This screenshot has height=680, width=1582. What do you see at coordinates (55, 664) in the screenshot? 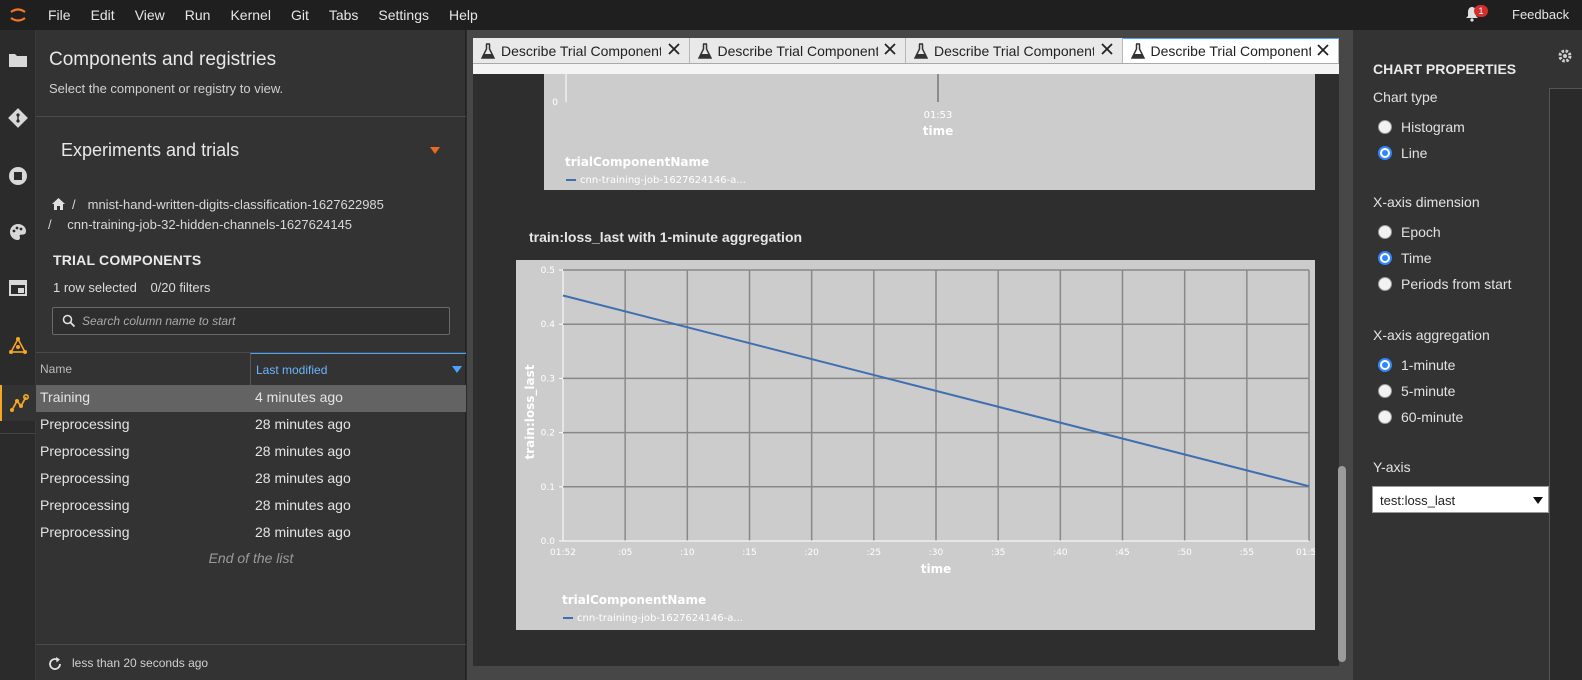
I see `refresh-icon` at bounding box center [55, 664].